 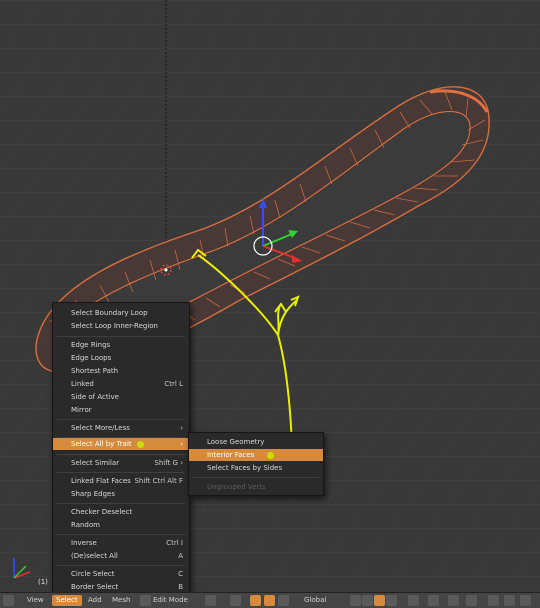 What do you see at coordinates (235, 600) in the screenshot?
I see `pivot-point-icon` at bounding box center [235, 600].